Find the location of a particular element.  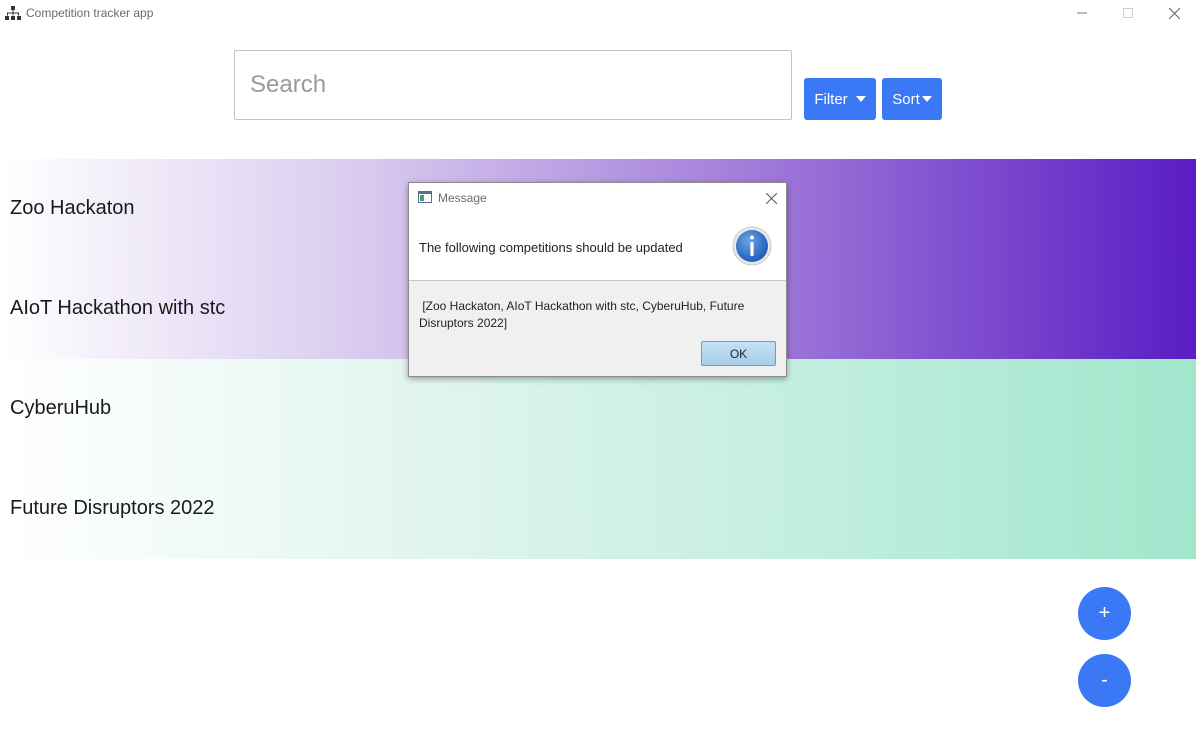

app-tree-icon is located at coordinates (13, 13).